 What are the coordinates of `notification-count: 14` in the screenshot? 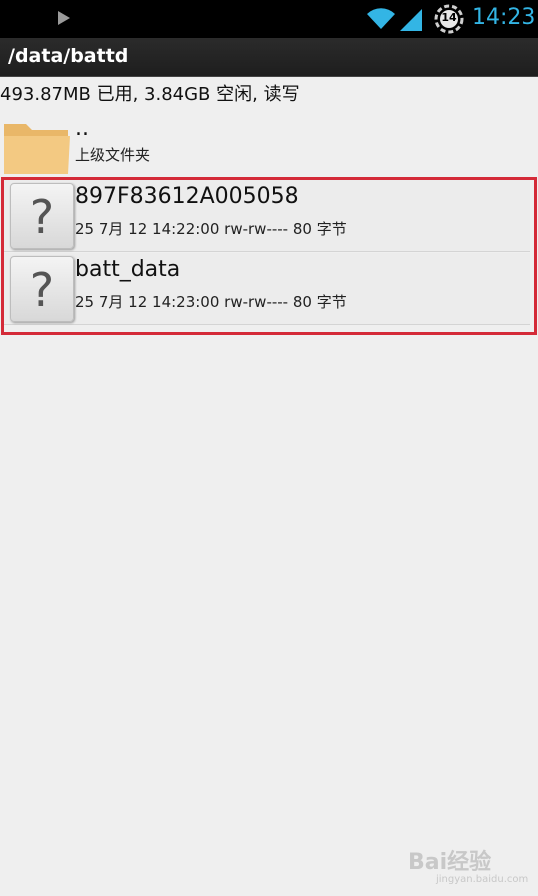 It's located at (449, 17).